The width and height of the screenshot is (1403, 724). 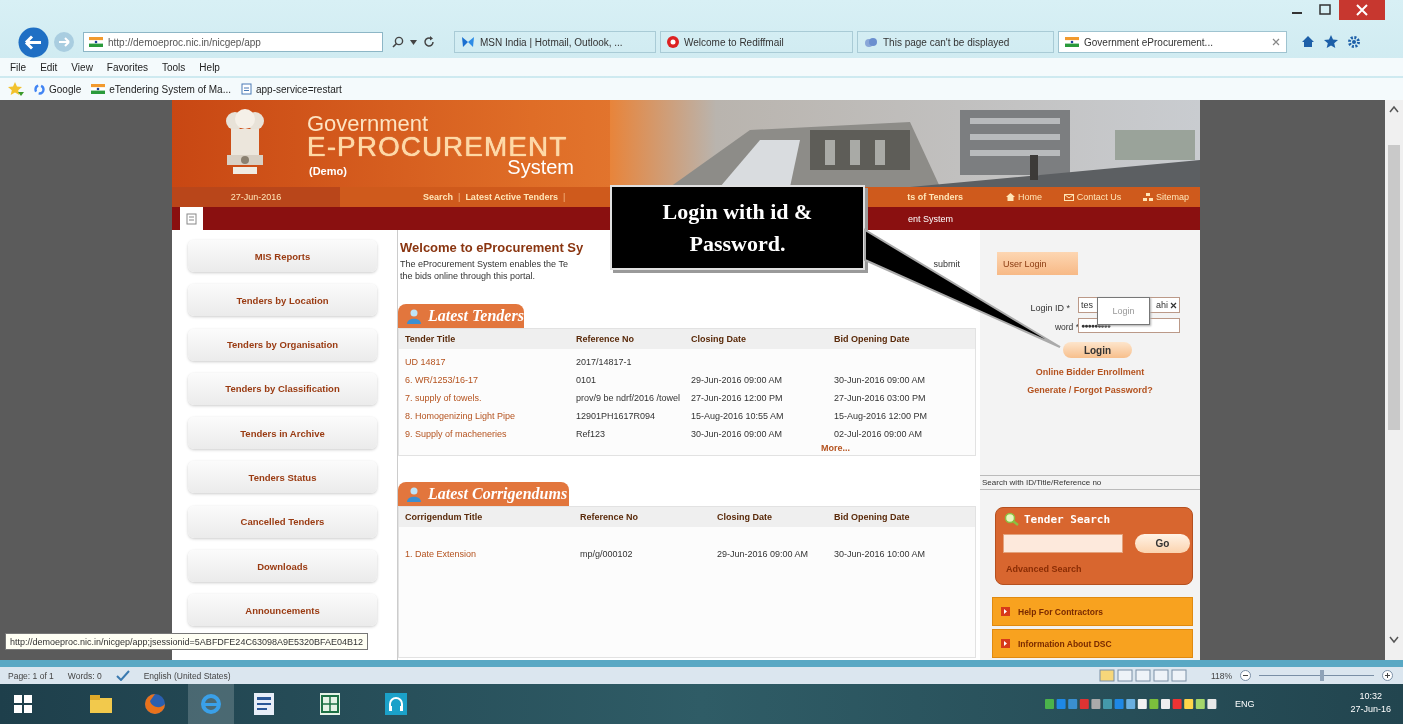 I want to click on table-cell-text: prov/9 be ndrf/2016 /towel, so click(x=629, y=398).